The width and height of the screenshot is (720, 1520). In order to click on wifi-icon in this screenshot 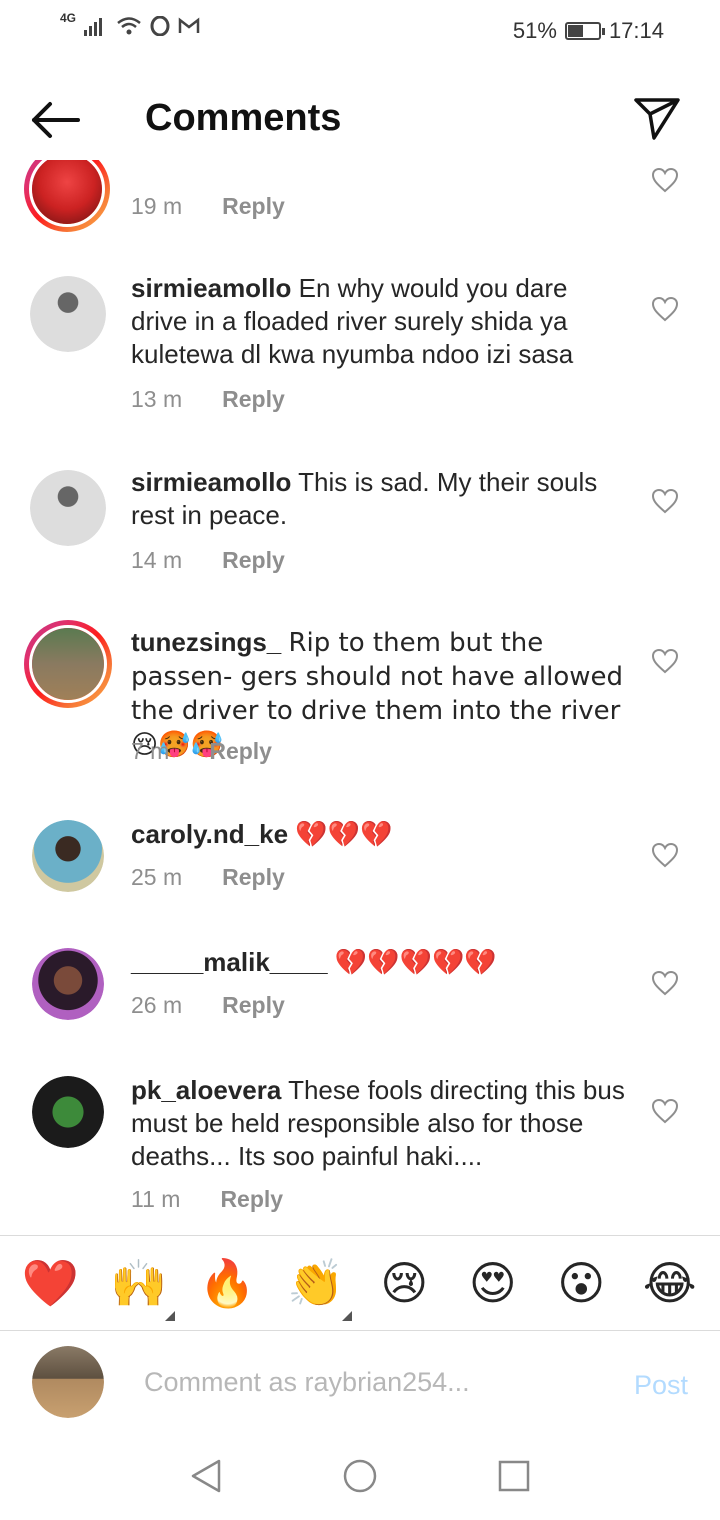, I will do `click(129, 26)`.